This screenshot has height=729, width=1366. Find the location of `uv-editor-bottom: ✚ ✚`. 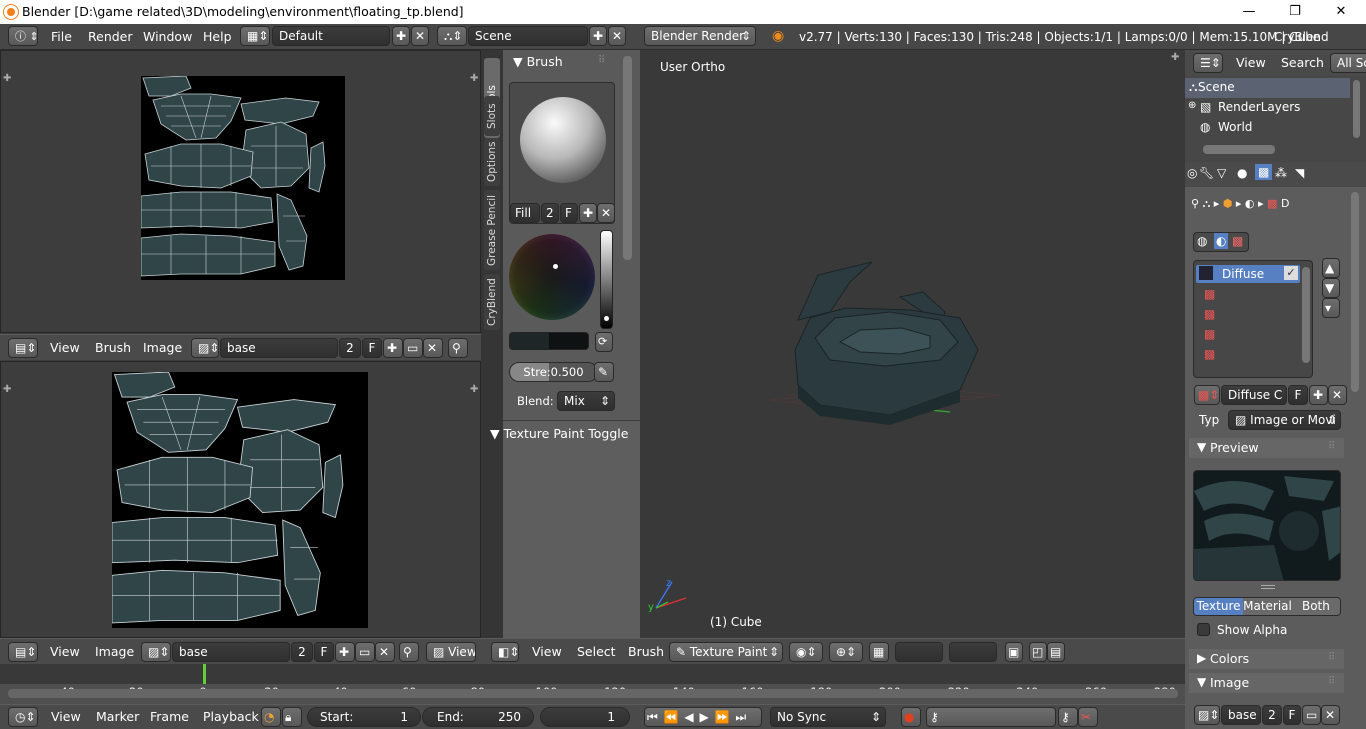

uv-editor-bottom: ✚ ✚ is located at coordinates (240, 499).